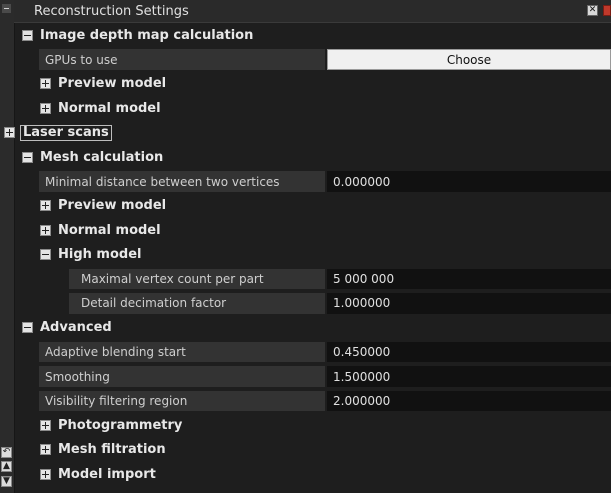  Describe the element at coordinates (312, 474) in the screenshot. I see `group-model-import: Model import` at that location.